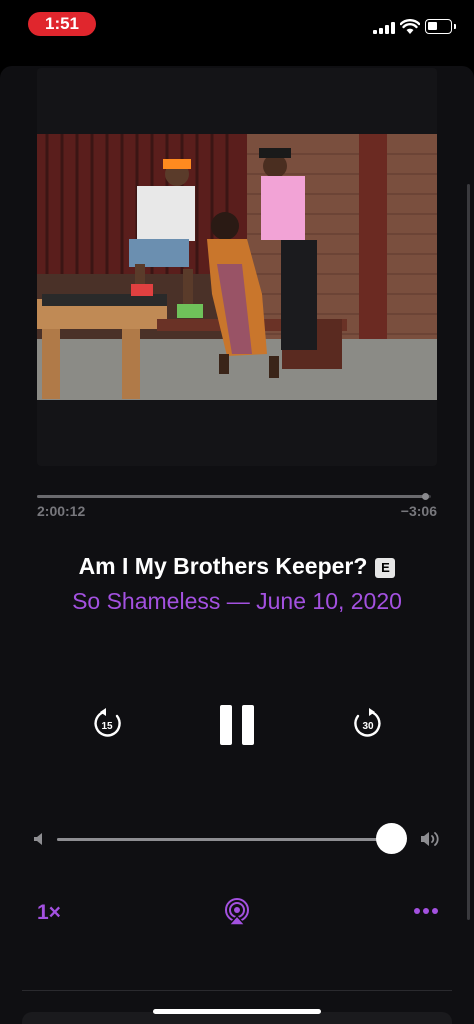  I want to click on volume-knob, so click(391, 838).